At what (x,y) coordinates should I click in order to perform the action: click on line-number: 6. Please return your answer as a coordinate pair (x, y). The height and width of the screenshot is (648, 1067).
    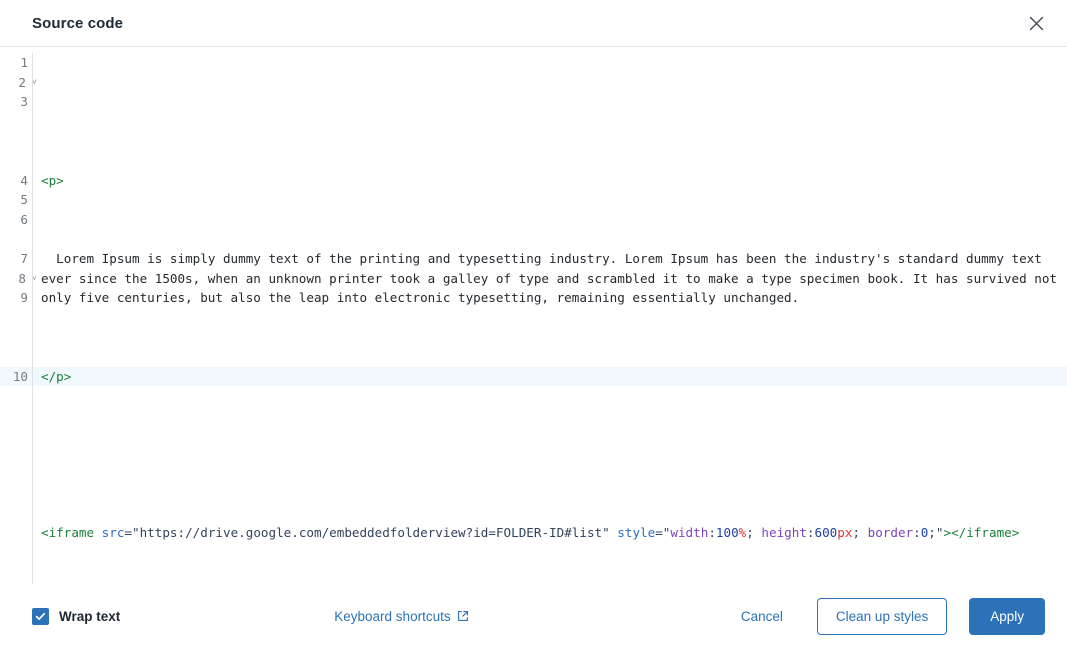
    Looking at the image, I should click on (24, 219).